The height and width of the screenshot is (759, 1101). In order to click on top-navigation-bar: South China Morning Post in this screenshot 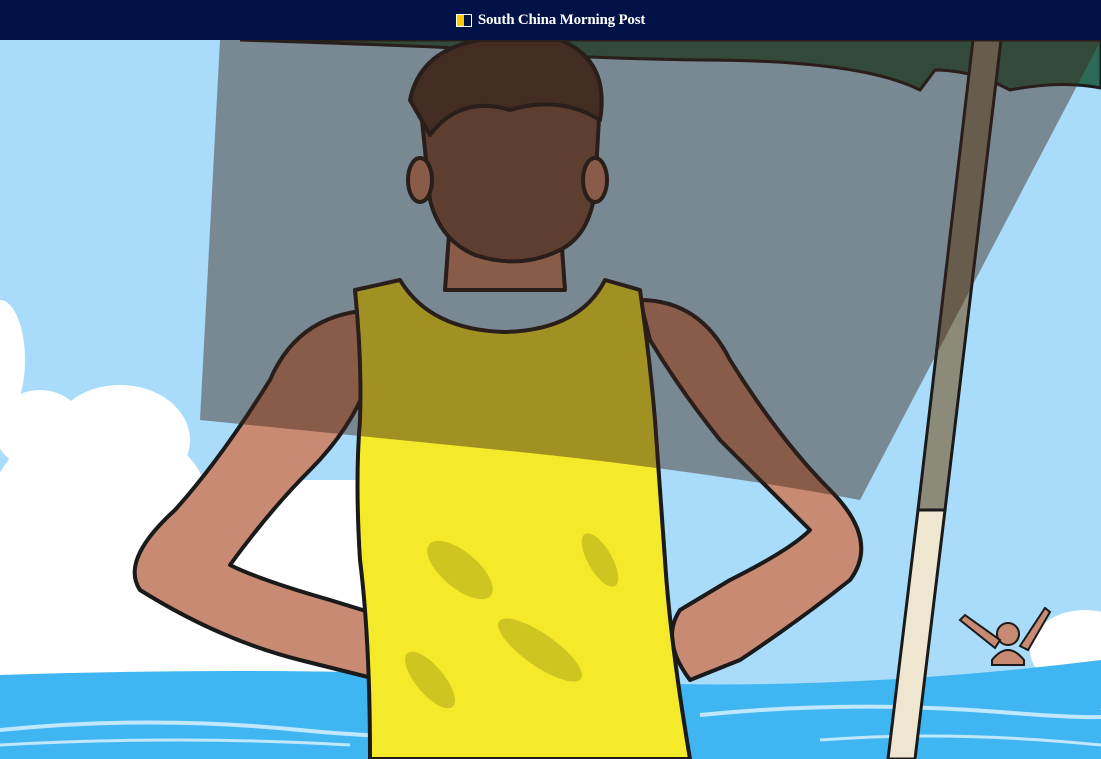, I will do `click(550, 20)`.